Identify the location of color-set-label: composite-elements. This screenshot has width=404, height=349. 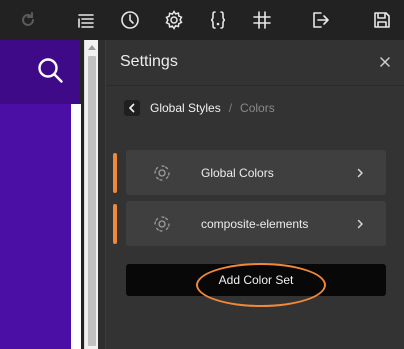
(255, 223).